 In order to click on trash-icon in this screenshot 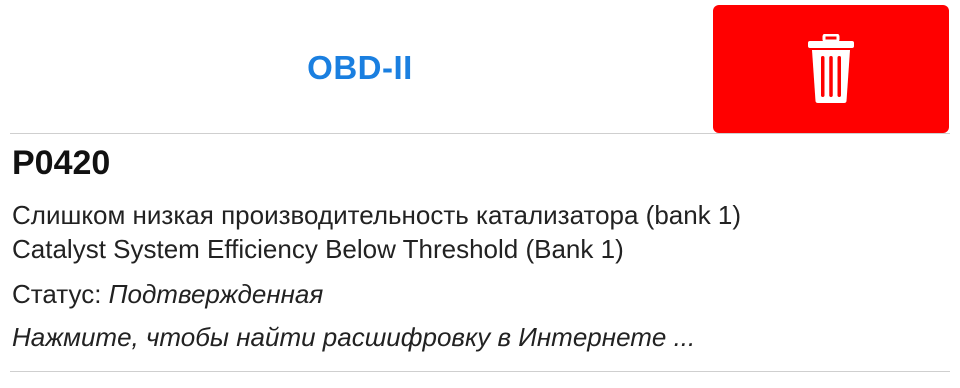, I will do `click(831, 69)`.